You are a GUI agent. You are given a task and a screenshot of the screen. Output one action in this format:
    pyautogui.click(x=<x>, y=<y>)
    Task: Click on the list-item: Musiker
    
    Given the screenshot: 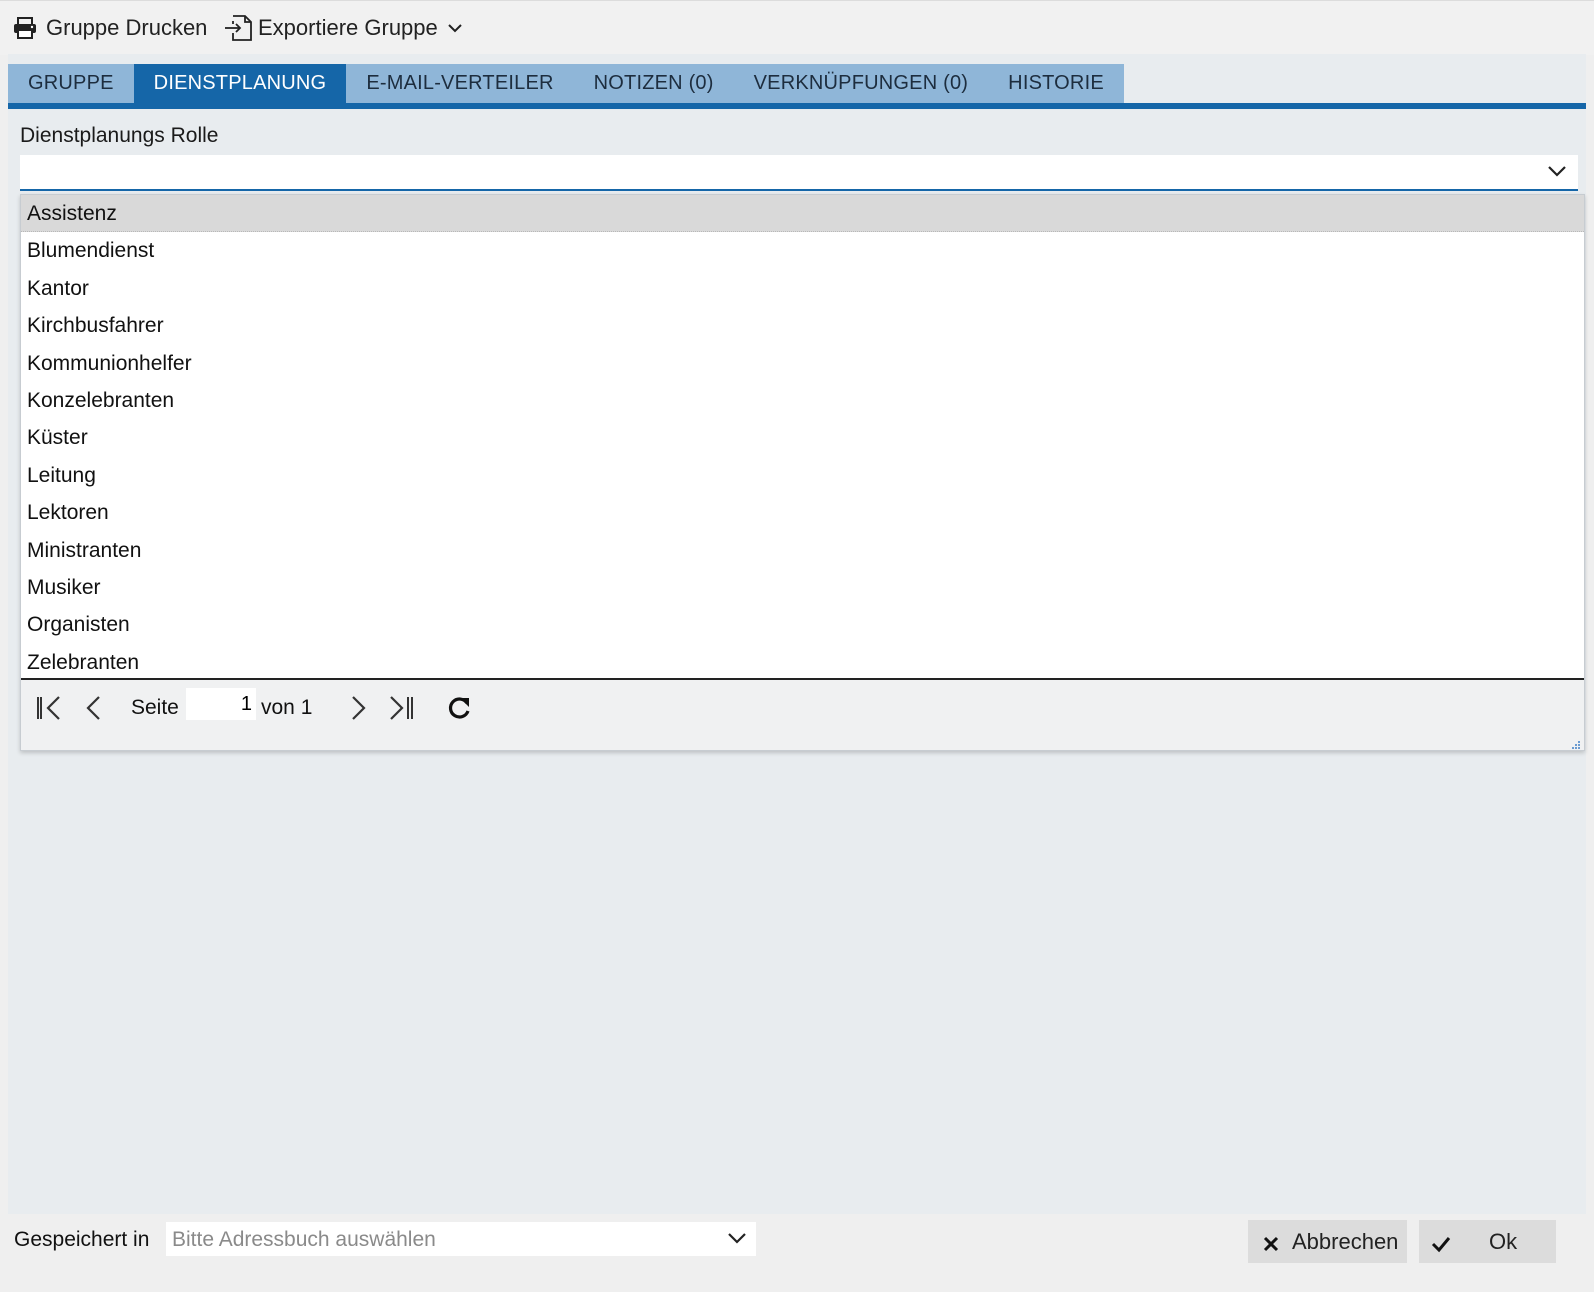 What is the action you would take?
    pyautogui.click(x=802, y=587)
    